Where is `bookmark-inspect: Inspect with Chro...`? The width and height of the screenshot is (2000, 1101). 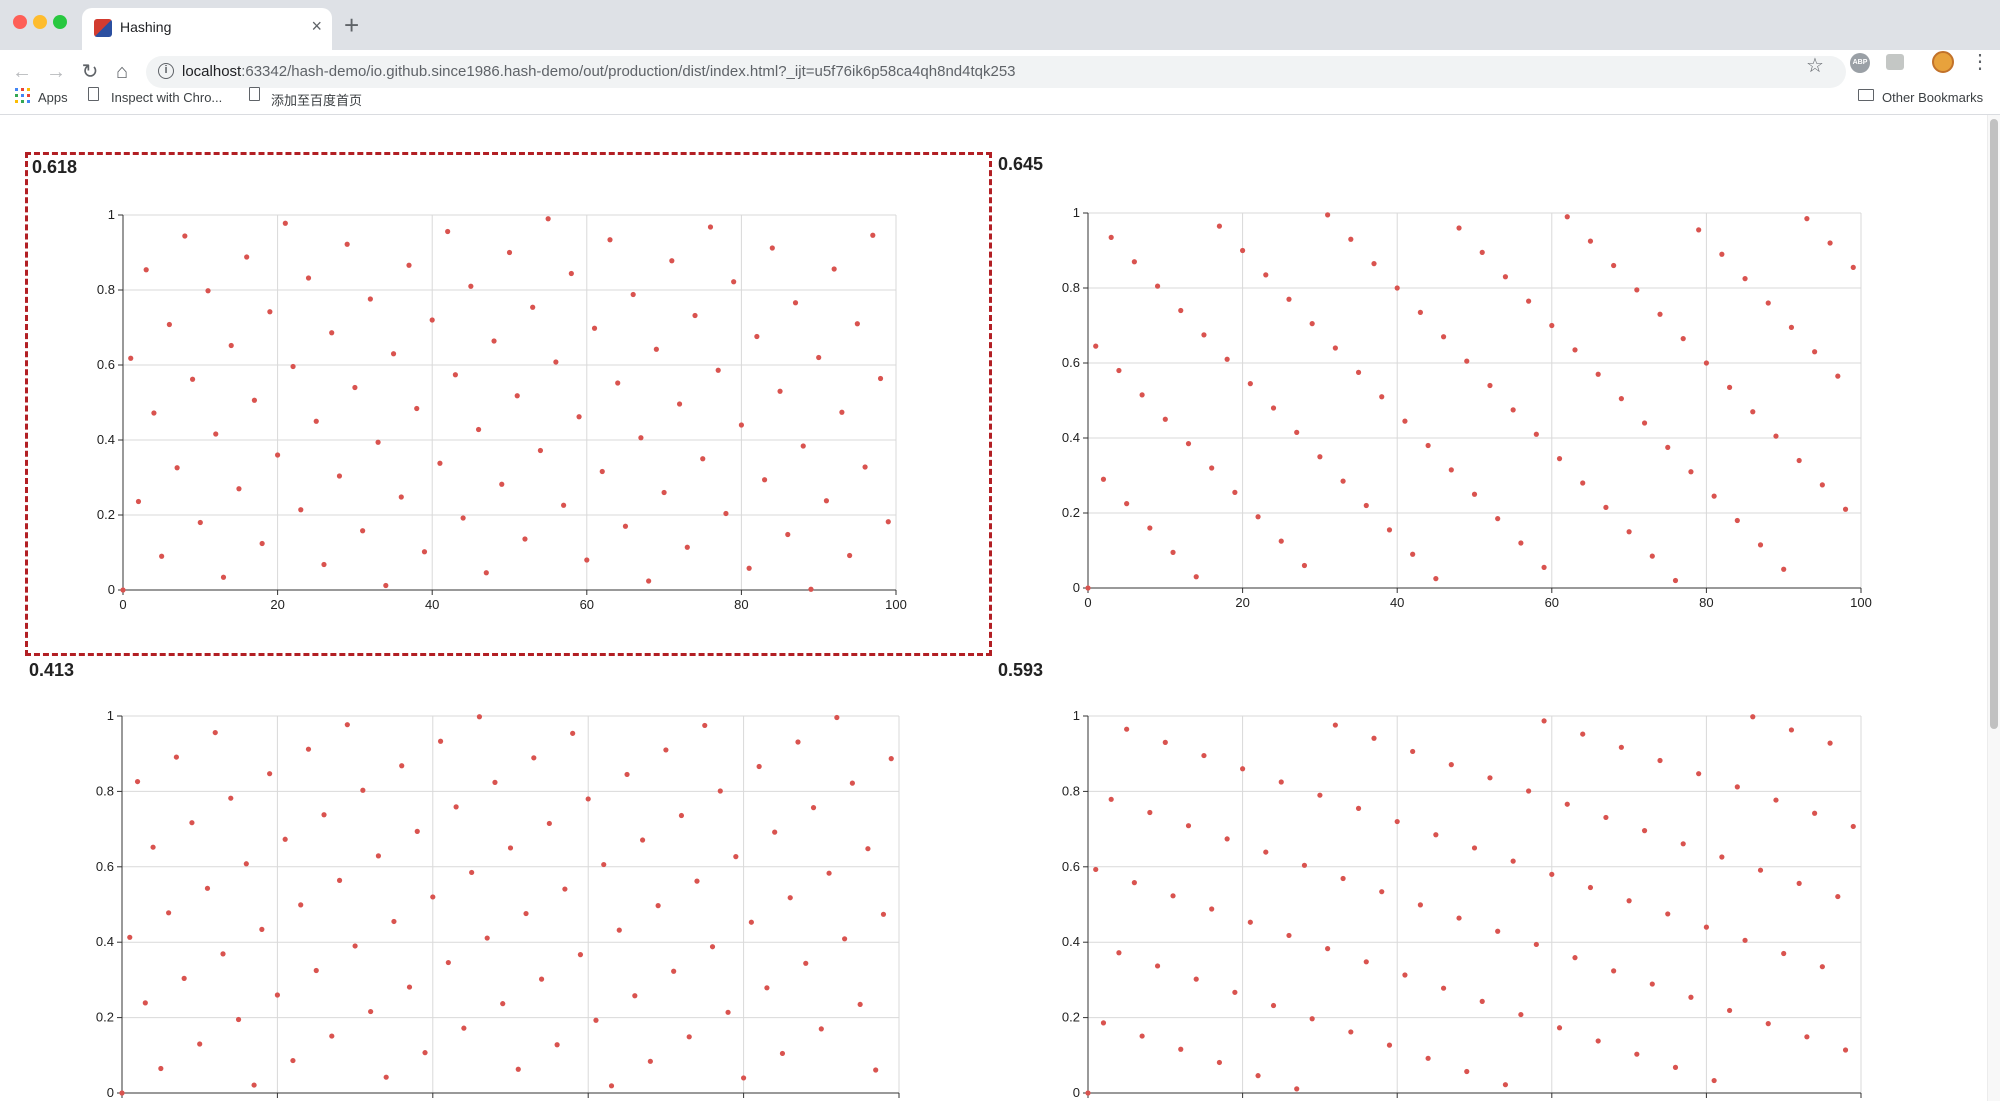
bookmark-inspect: Inspect with Chro... is located at coordinates (166, 97).